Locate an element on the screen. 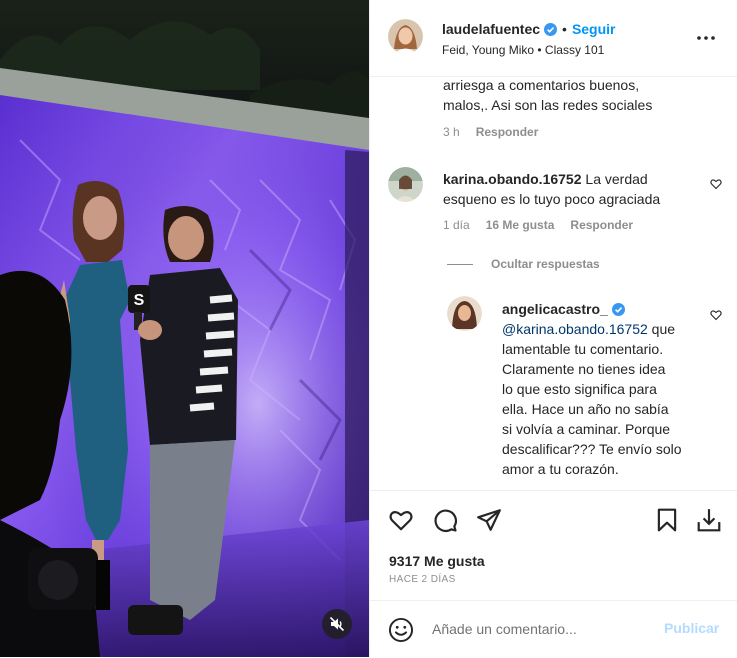 This screenshot has width=737, height=658. speaker-muted-icon is located at coordinates (337, 624).